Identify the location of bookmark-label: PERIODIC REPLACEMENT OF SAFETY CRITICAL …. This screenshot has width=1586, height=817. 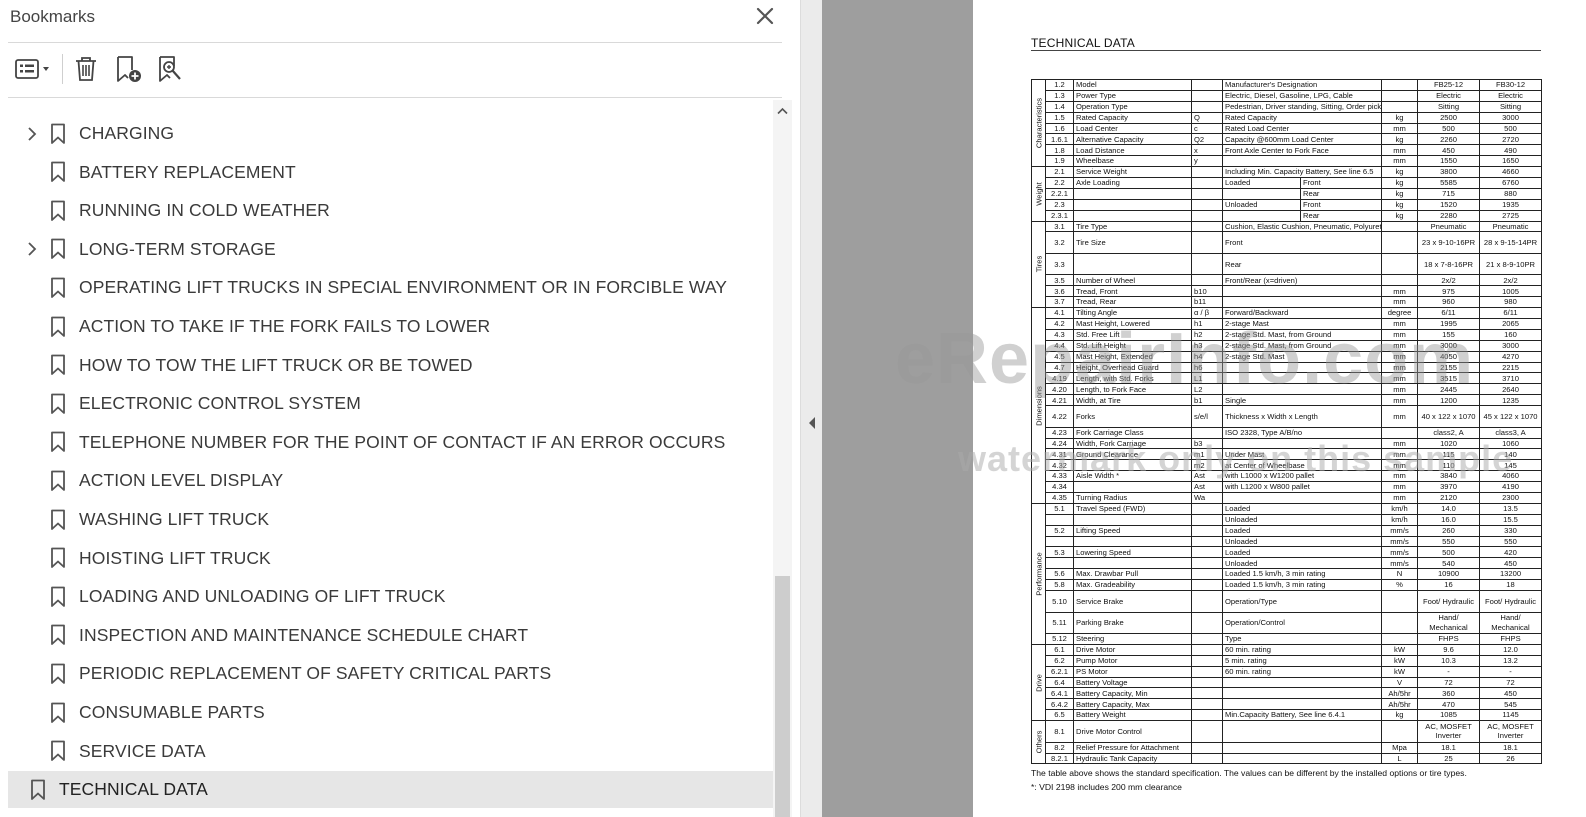
(315, 673).